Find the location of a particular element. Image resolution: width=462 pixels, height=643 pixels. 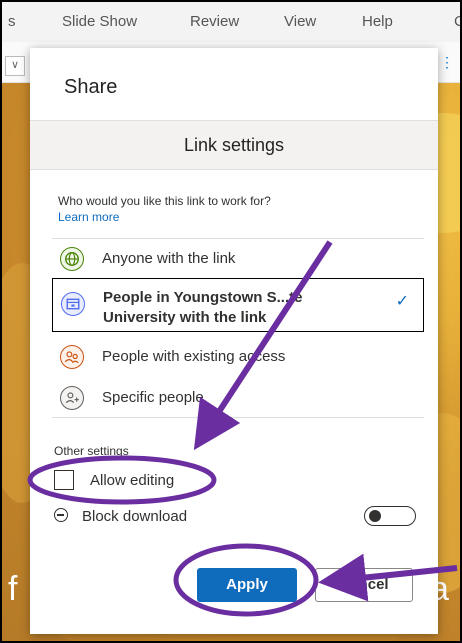

link-settings-title: Link settings is located at coordinates (234, 145).